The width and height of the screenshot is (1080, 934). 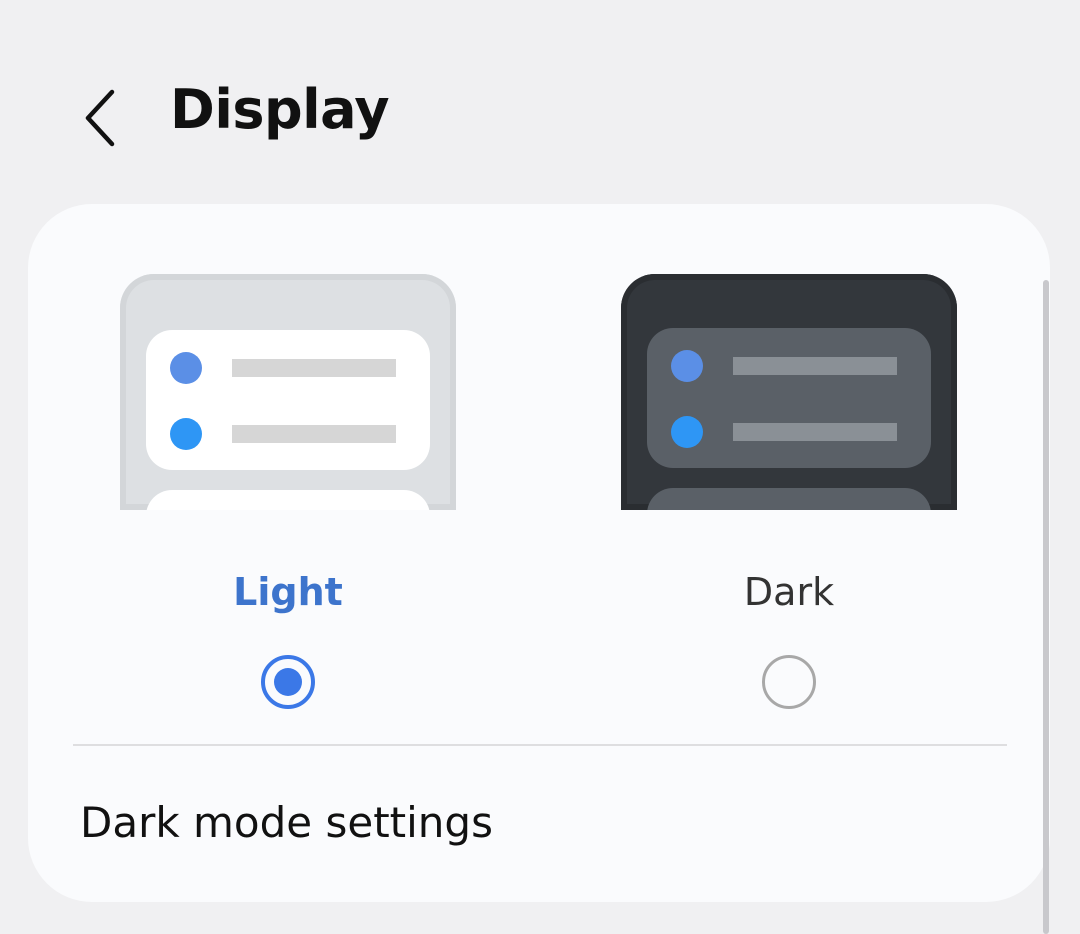 I want to click on theme-label-dark: Dark, so click(x=789, y=592).